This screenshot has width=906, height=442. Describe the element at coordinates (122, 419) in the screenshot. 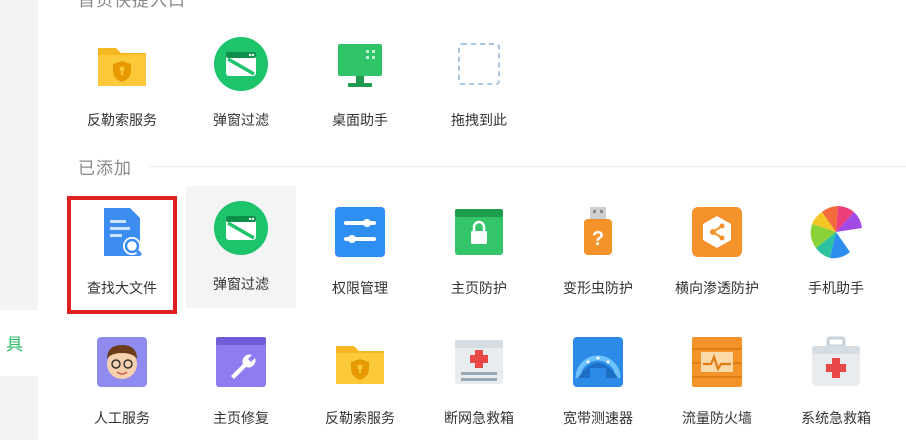

I see `tool-label: 人工服务` at that location.